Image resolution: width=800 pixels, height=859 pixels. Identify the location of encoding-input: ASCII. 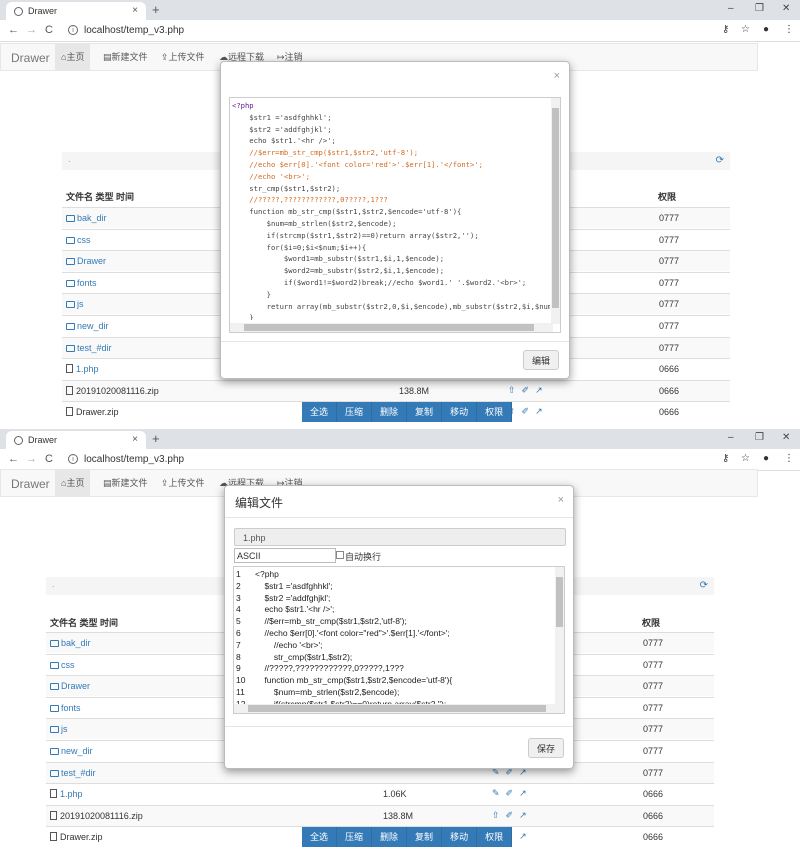
(285, 555).